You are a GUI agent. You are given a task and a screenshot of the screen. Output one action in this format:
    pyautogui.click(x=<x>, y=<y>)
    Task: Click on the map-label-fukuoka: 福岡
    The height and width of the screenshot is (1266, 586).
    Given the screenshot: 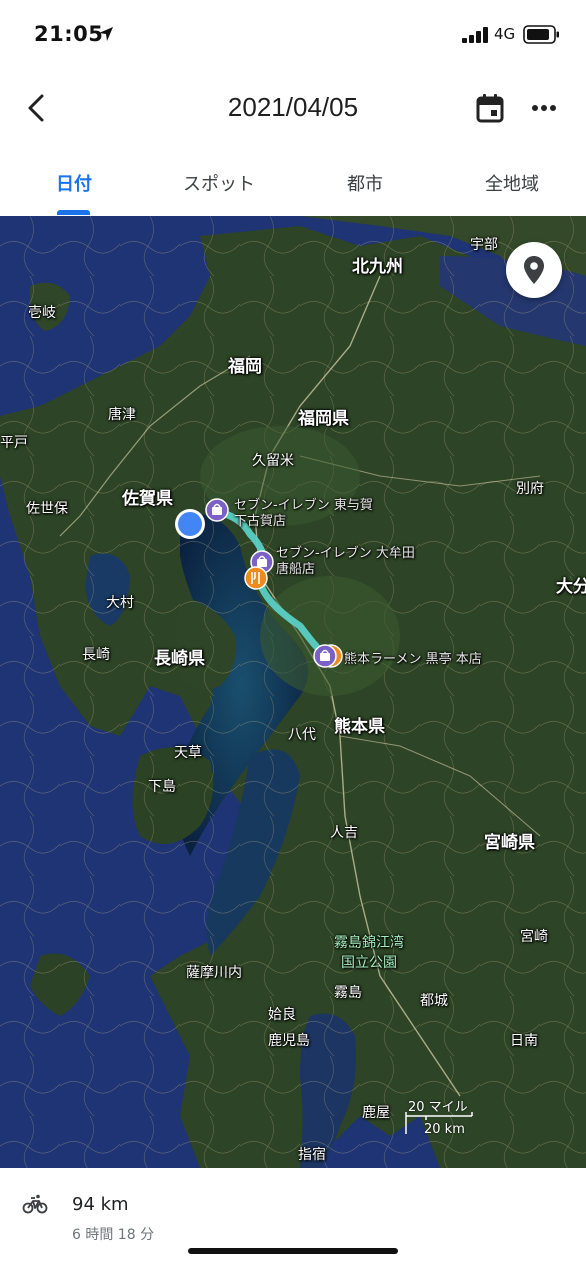 What is the action you would take?
    pyautogui.click(x=245, y=367)
    